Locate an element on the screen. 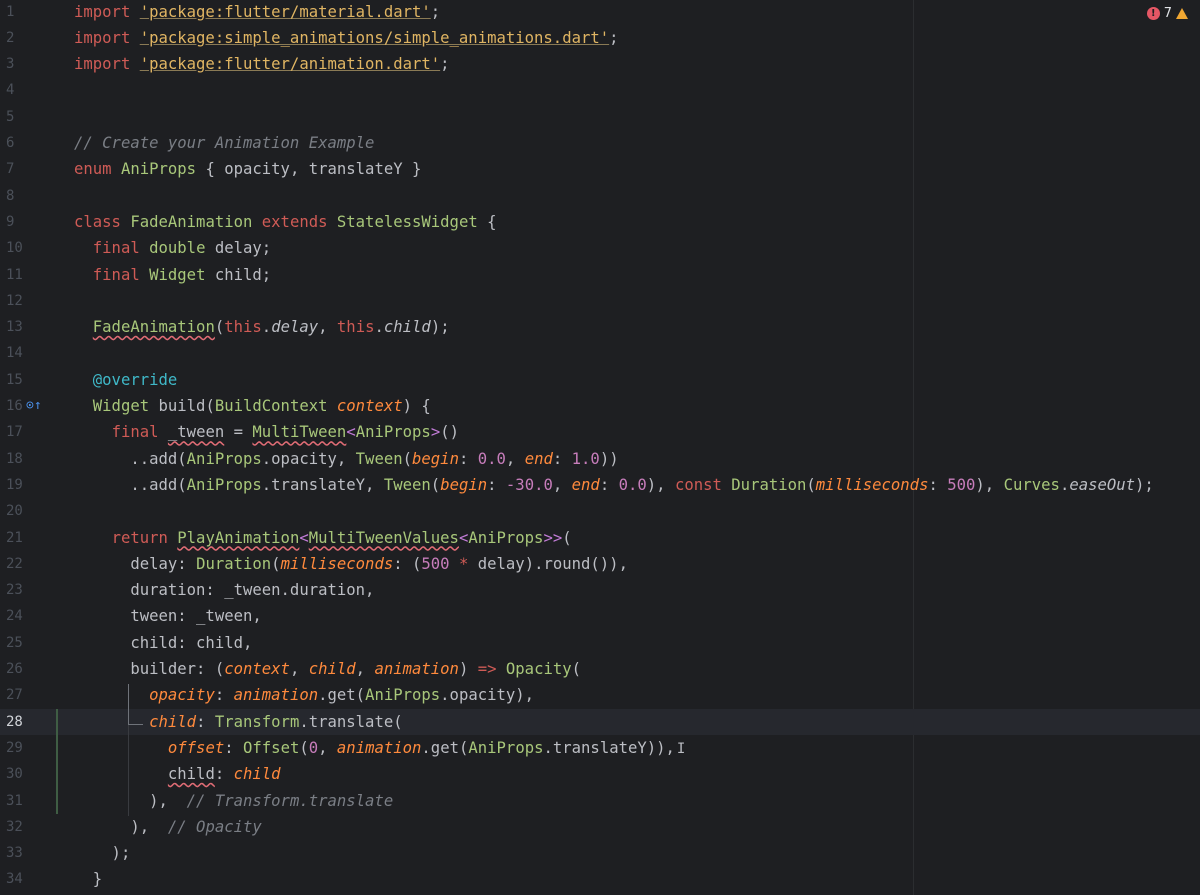 The height and width of the screenshot is (895, 1200). line-number: 13 is located at coordinates (14, 327).